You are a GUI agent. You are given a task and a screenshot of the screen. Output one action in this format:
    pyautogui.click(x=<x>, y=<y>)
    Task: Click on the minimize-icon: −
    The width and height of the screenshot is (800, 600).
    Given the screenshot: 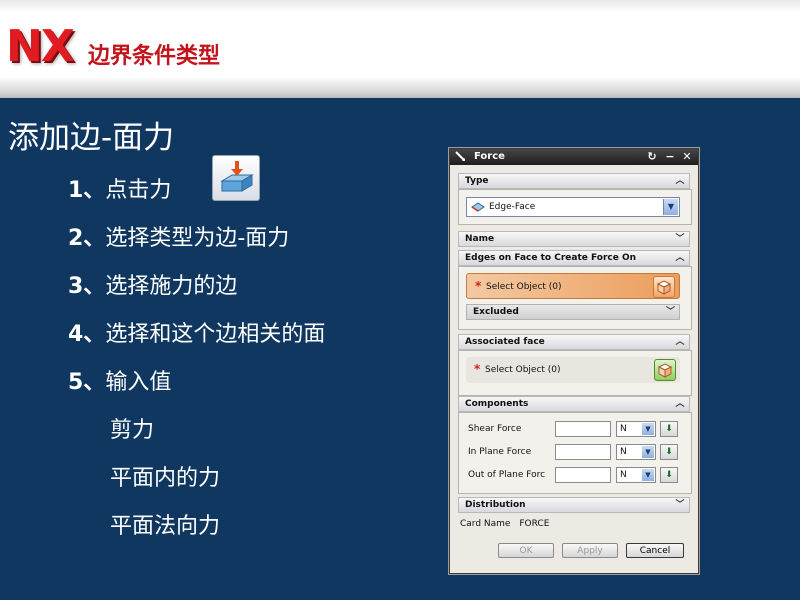 What is the action you would take?
    pyautogui.click(x=670, y=157)
    